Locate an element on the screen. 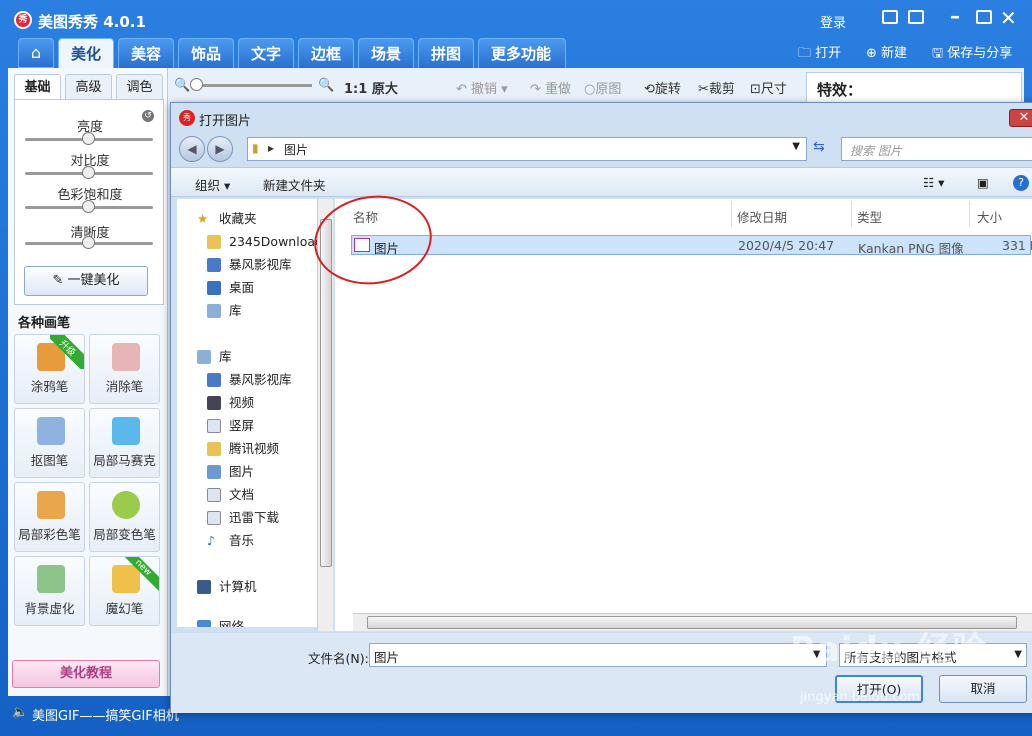 The image size is (1032, 736). pen-icon is located at coordinates (51, 431).